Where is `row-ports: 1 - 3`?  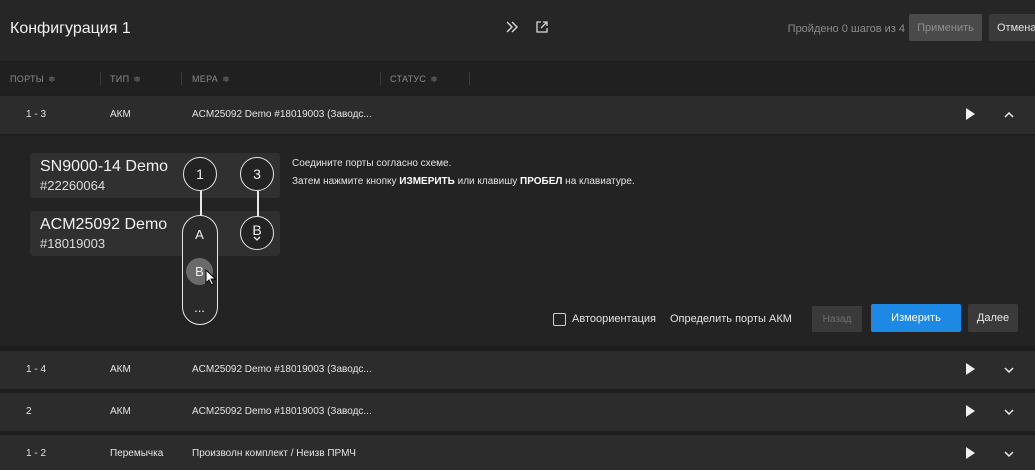
row-ports: 1 - 3 is located at coordinates (36, 114).